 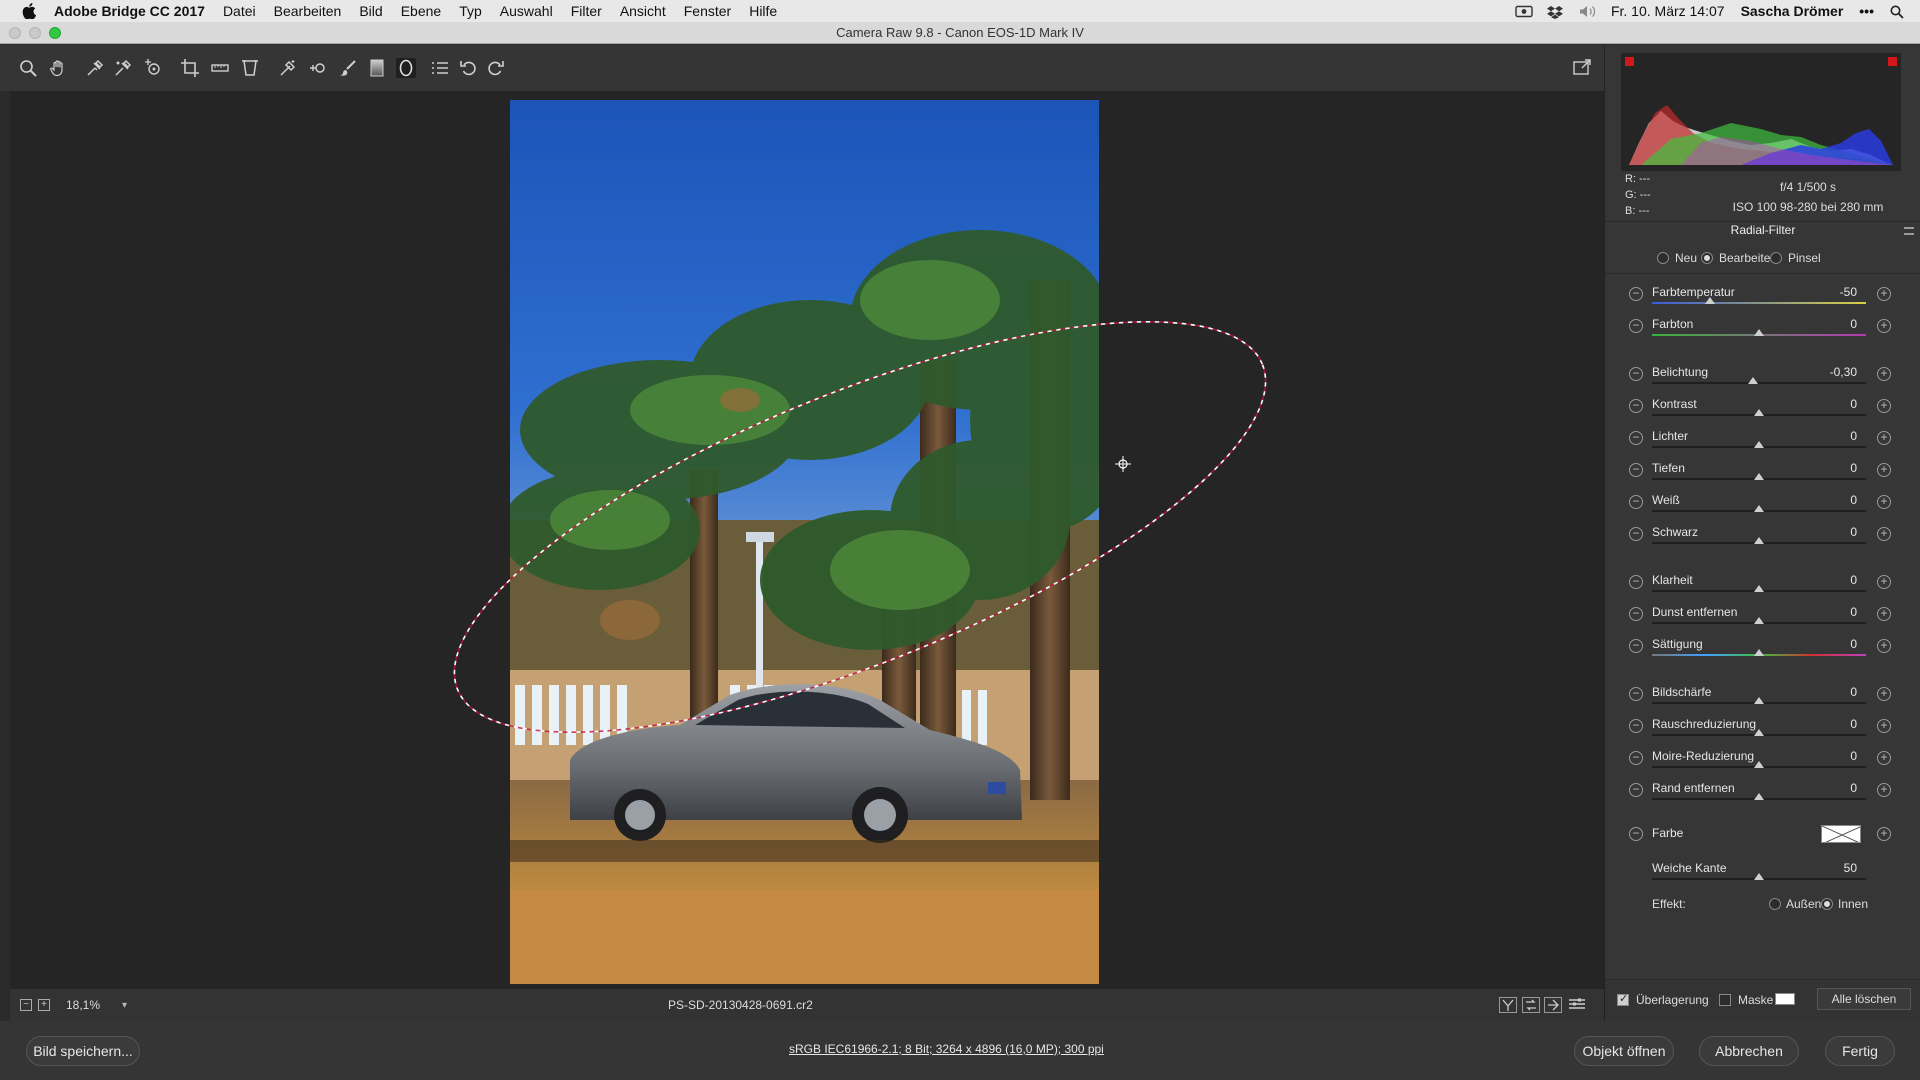 I want to click on mode-edit-label: Bearbeiten, so click(x=1748, y=258).